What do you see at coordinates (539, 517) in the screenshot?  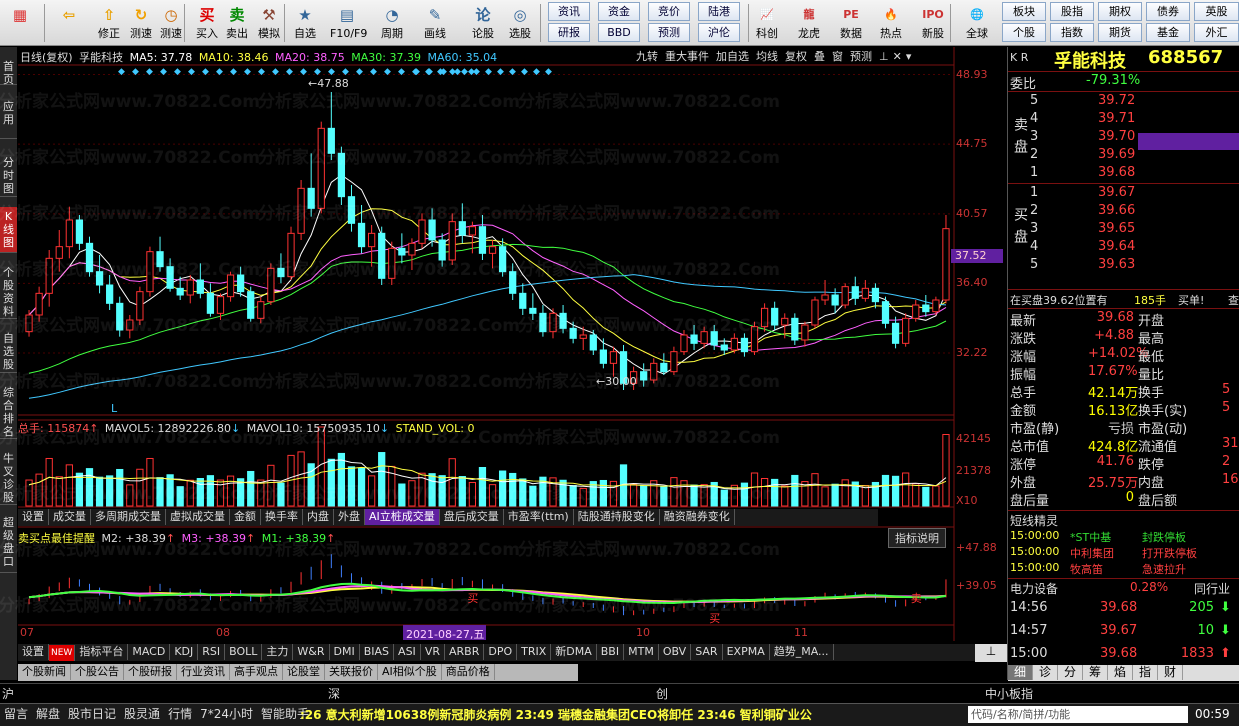 I see `volume-tab: 市盈率(ttm)` at bounding box center [539, 517].